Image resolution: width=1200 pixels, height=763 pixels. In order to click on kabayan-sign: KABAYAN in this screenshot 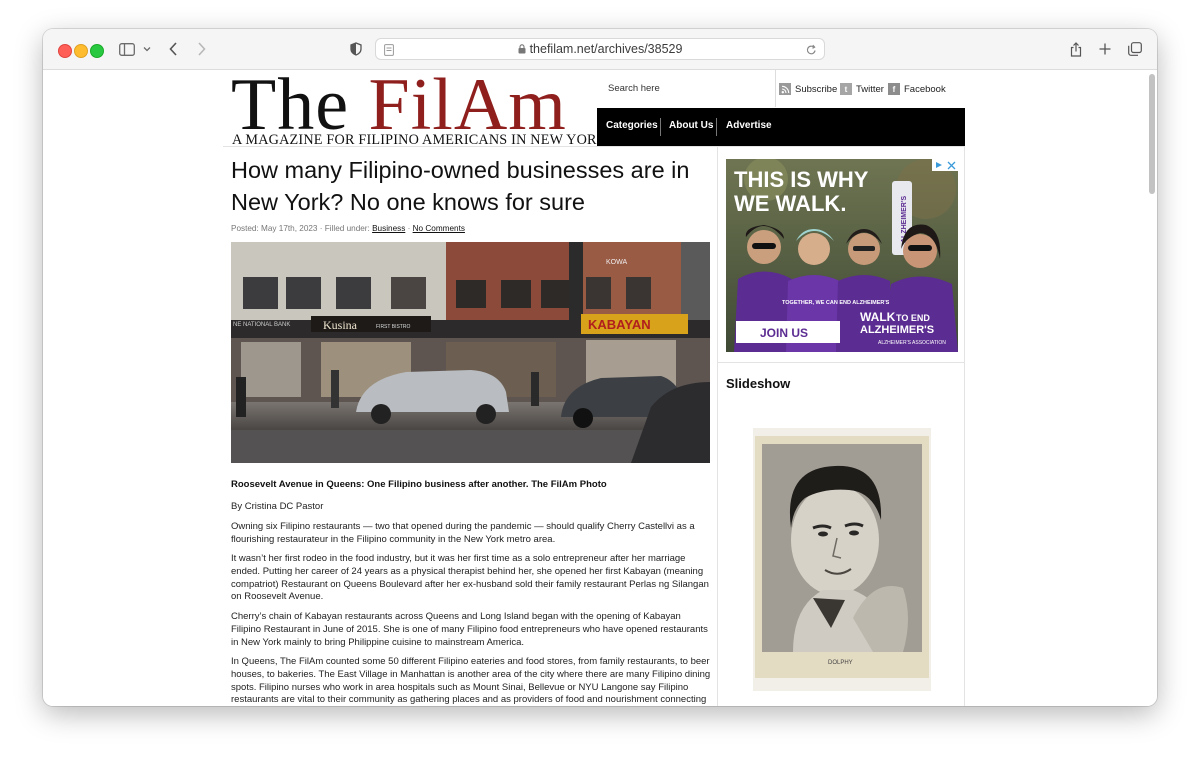, I will do `click(619, 324)`.